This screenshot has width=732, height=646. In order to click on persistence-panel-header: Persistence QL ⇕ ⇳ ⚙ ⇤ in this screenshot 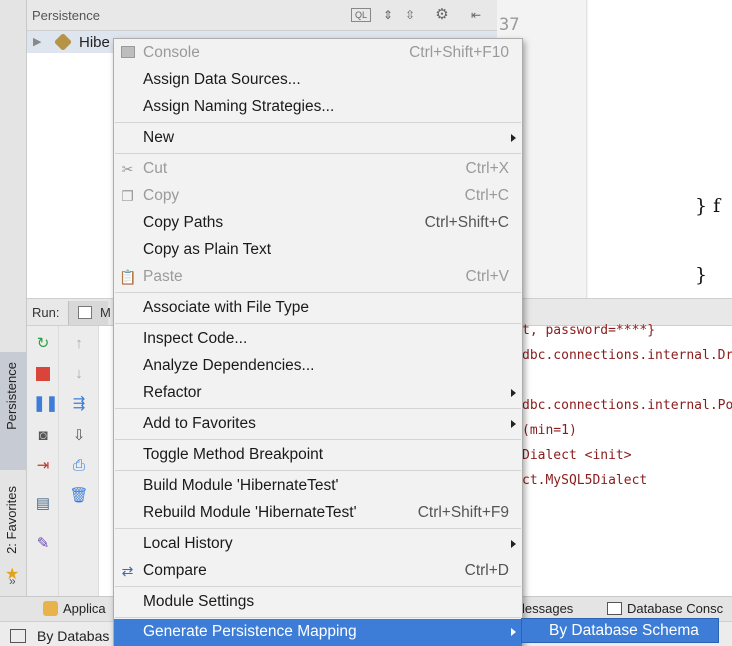, I will do `click(262, 15)`.